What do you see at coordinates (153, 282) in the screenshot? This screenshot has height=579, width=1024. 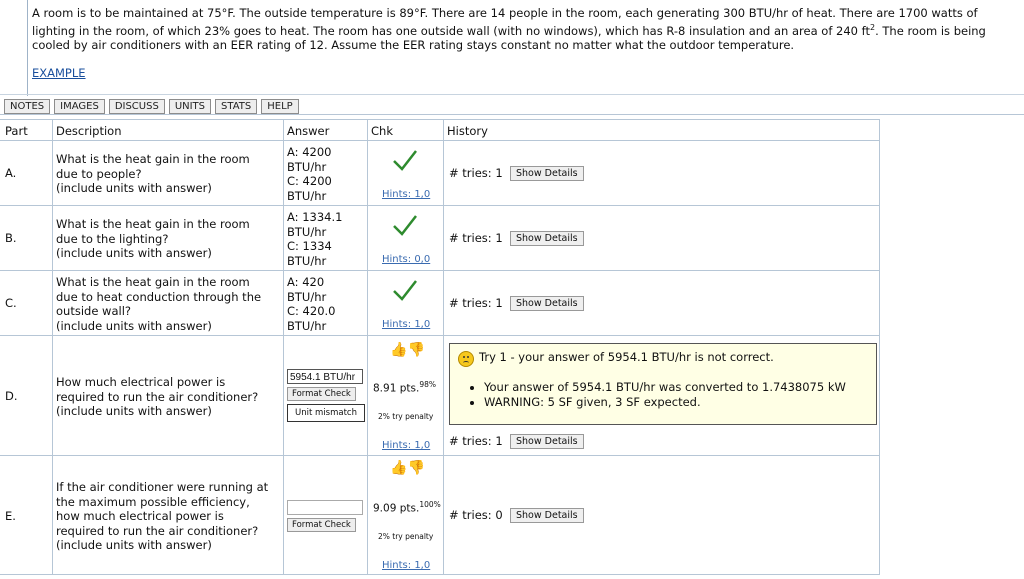 I see `description-line: What is the heat gain in the room` at bounding box center [153, 282].